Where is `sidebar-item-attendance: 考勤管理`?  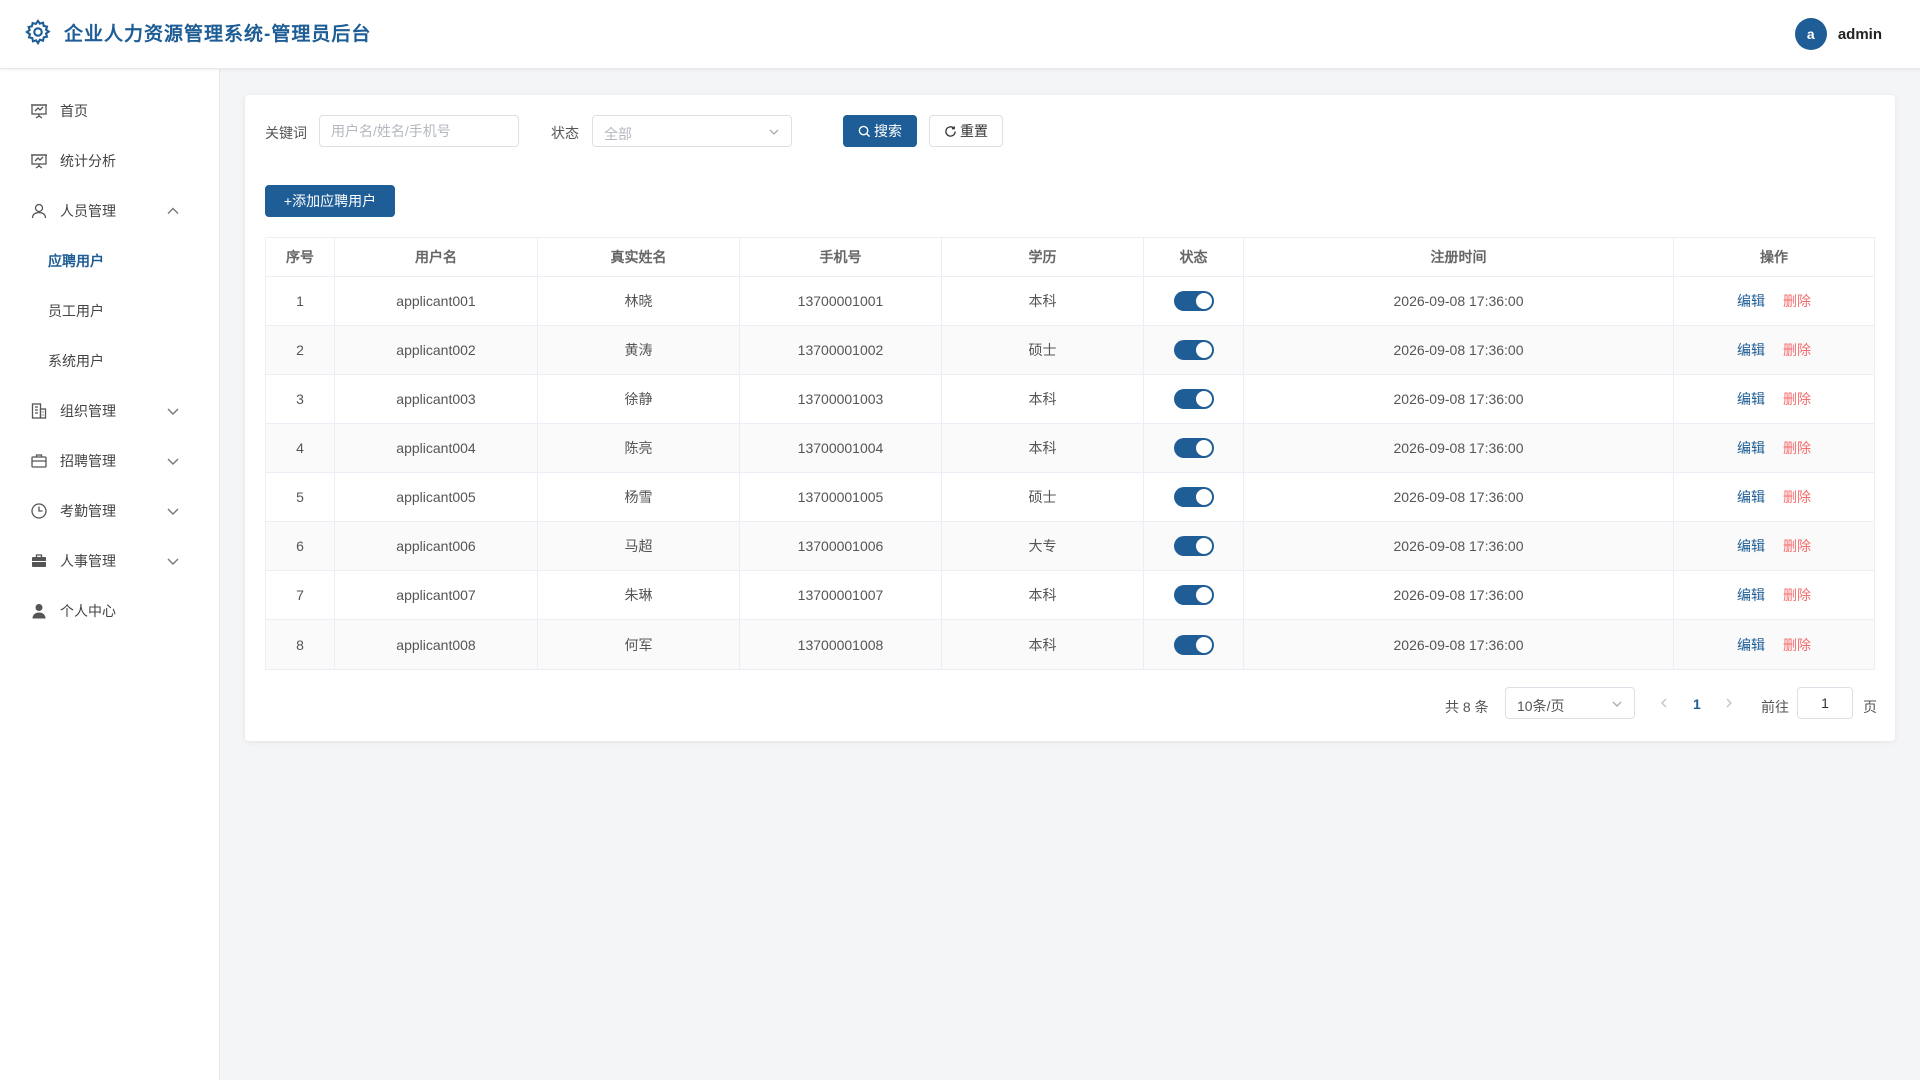 sidebar-item-attendance: 考勤管理 is located at coordinates (109, 511).